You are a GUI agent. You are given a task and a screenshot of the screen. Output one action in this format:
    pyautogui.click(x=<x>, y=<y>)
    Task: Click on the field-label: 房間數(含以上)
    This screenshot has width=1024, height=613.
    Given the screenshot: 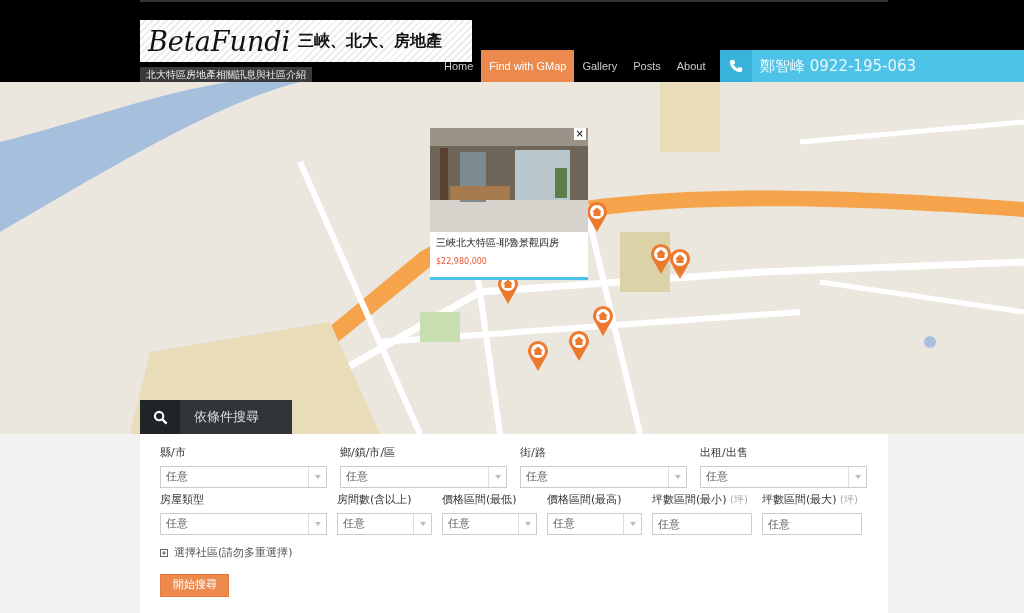 What is the action you would take?
    pyautogui.click(x=375, y=500)
    